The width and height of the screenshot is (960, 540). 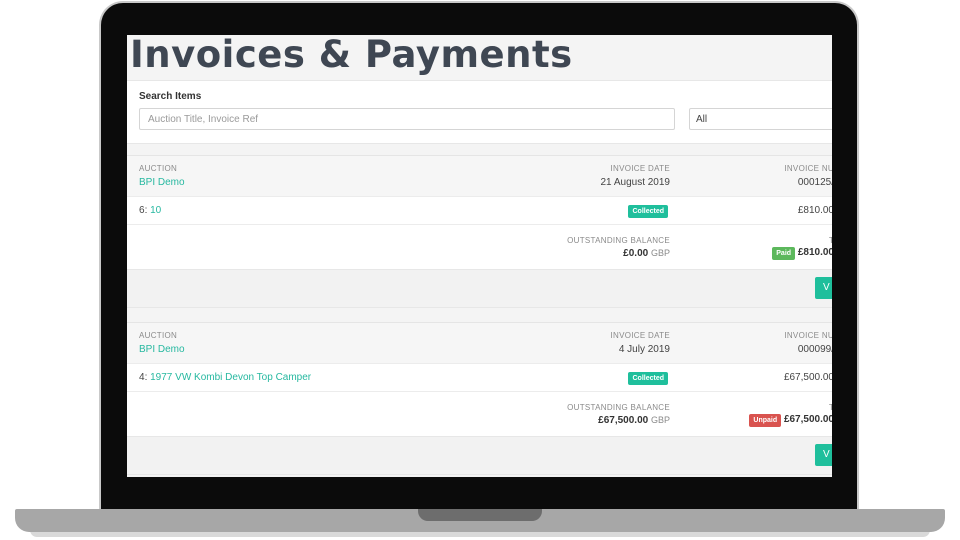 I want to click on search-panel: Search Items All, so click(x=479, y=112).